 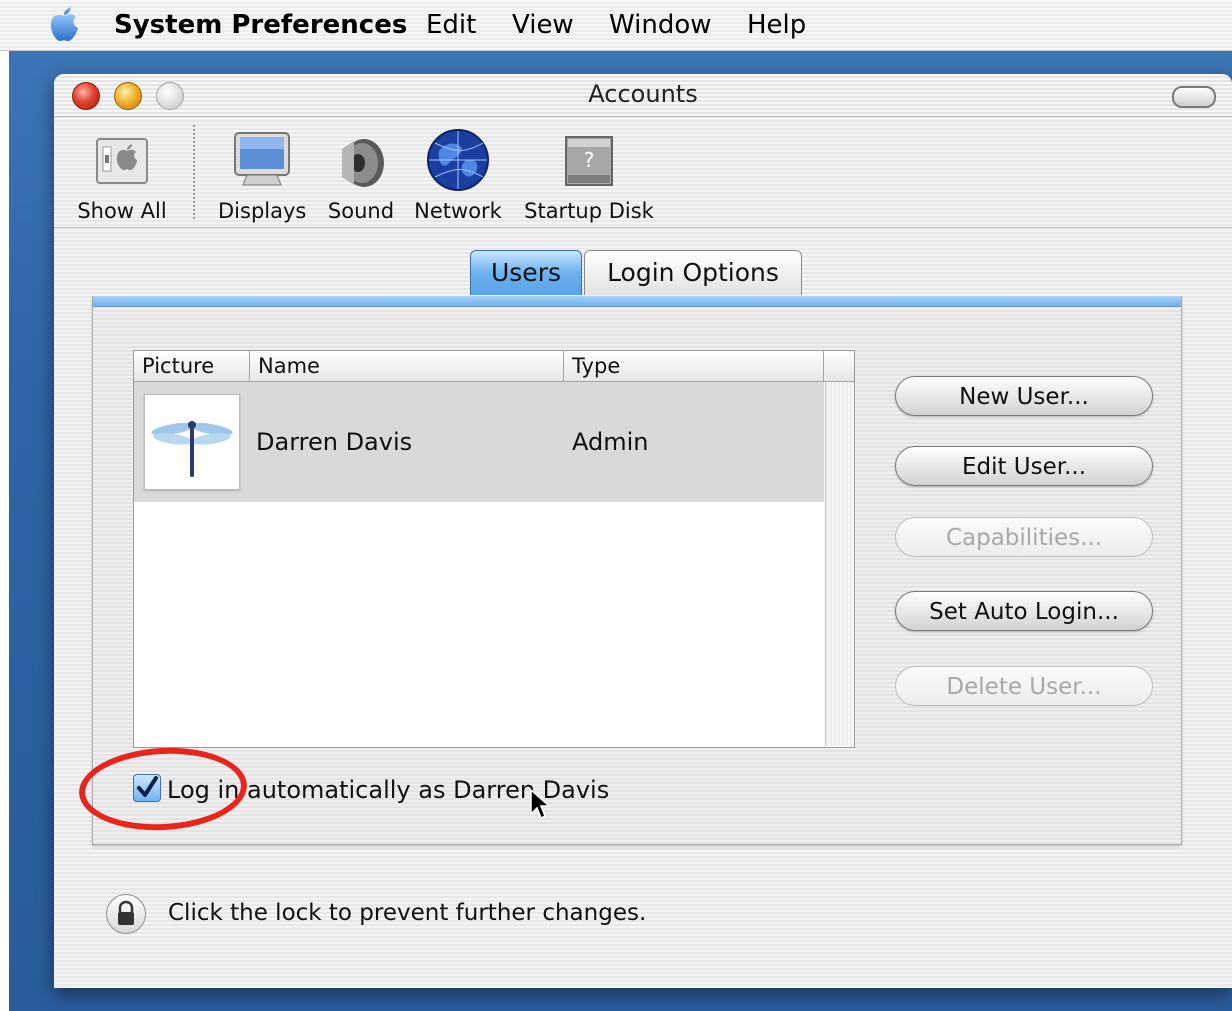 I want to click on annotation-circle, so click(x=163, y=789).